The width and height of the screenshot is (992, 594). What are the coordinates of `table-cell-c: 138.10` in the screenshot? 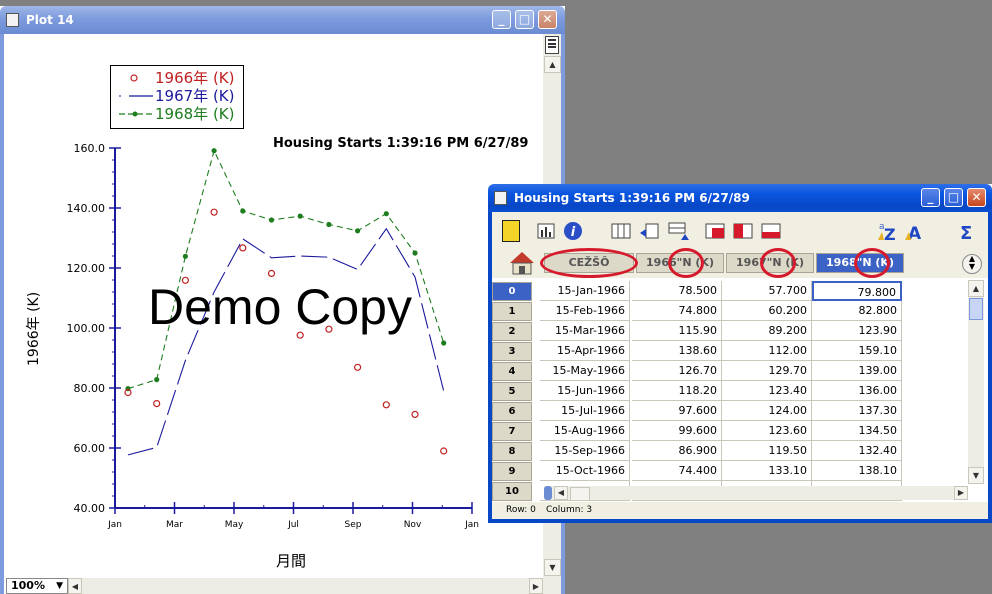 It's located at (857, 471).